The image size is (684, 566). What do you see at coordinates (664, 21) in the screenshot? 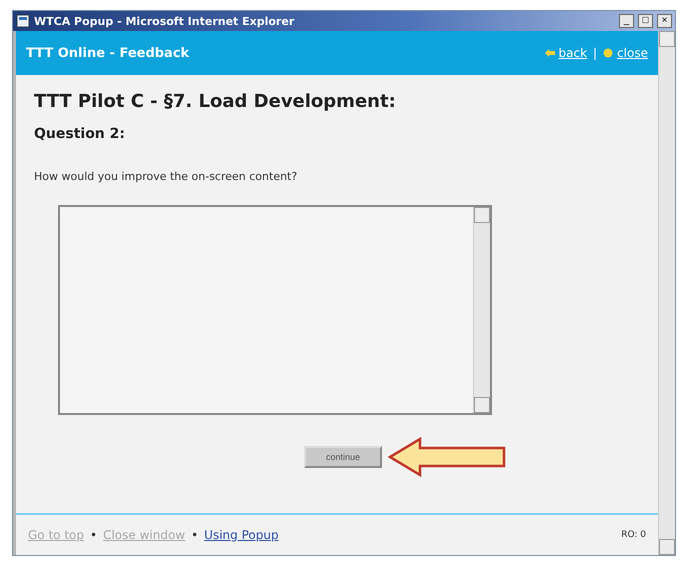
I see `window-control-button: ×` at bounding box center [664, 21].